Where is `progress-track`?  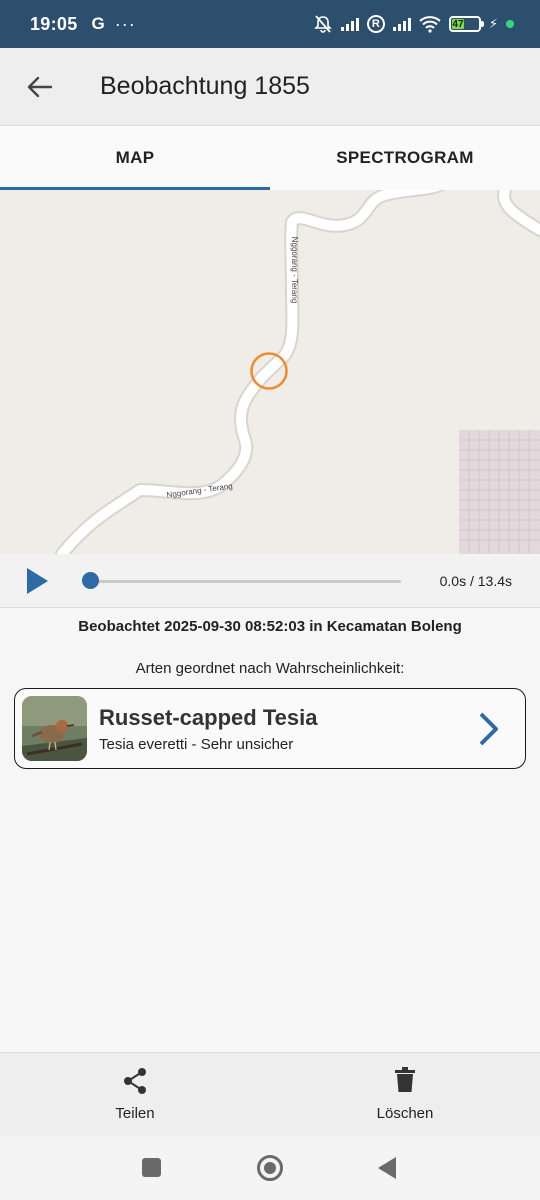
progress-track is located at coordinates (245, 581).